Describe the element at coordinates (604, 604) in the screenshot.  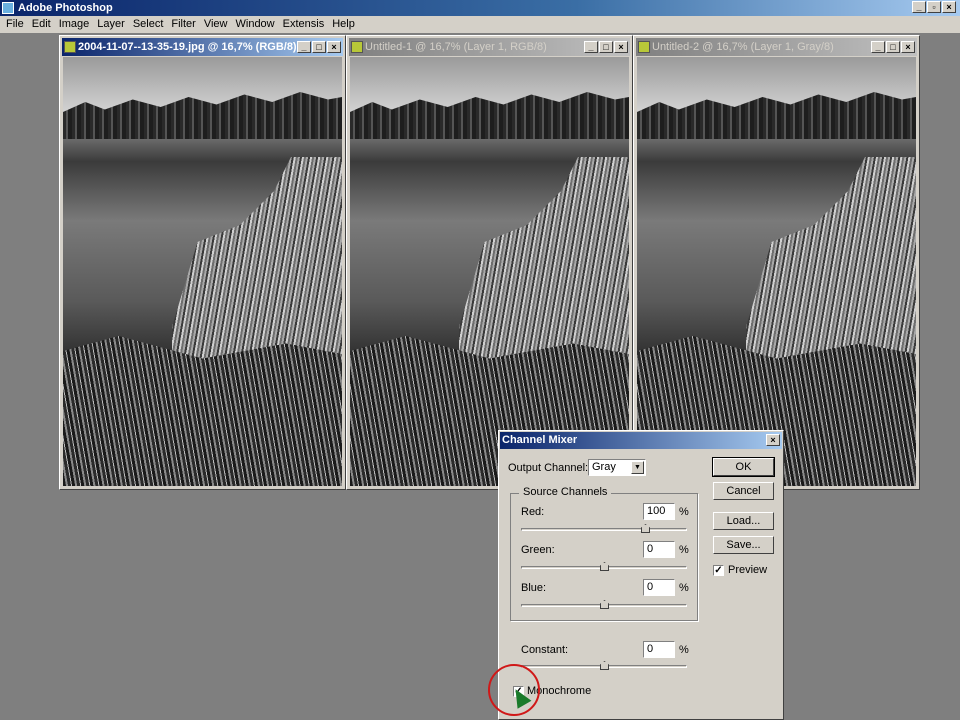
I see `blue-slider` at that location.